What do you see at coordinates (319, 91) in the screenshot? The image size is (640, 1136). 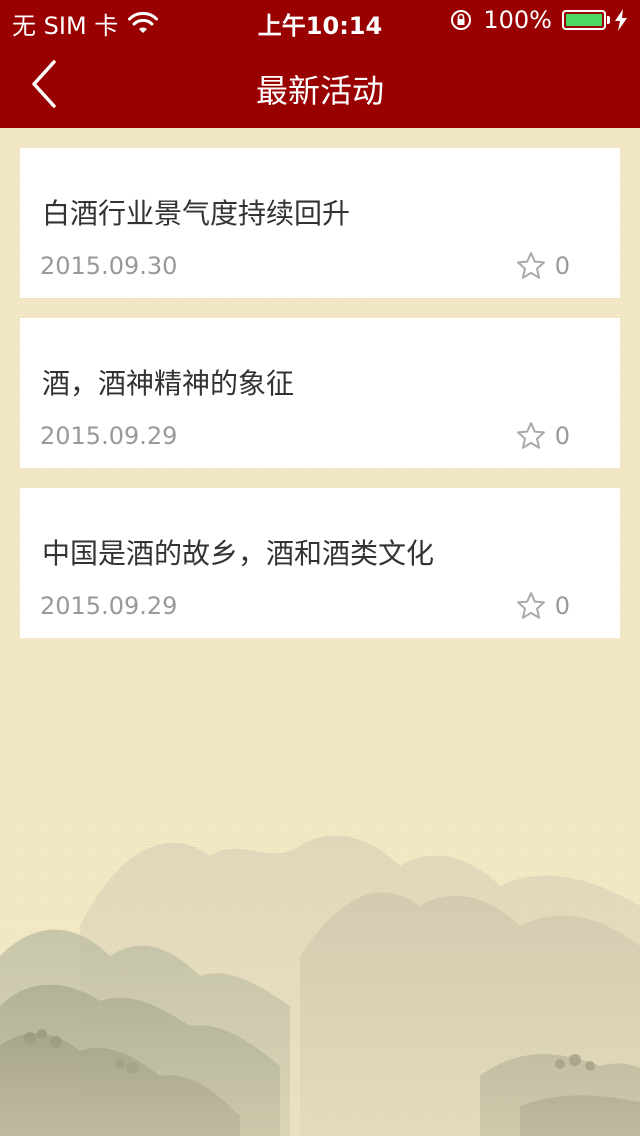 I see `page-title: 最新活动` at bounding box center [319, 91].